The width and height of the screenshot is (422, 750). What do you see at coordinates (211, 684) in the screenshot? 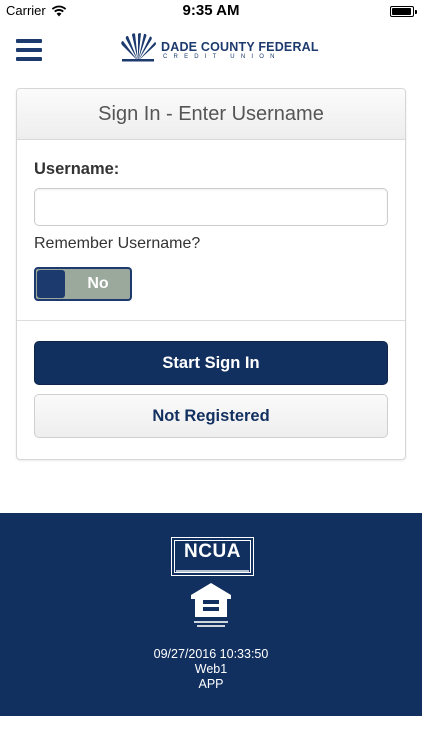
I see `footer-channel: APP` at bounding box center [211, 684].